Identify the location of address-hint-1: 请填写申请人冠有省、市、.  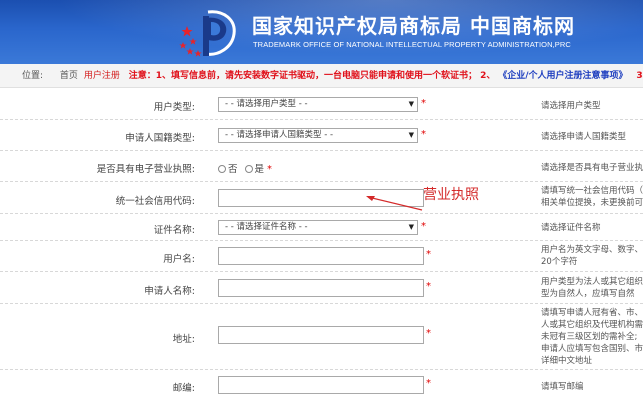
(592, 313).